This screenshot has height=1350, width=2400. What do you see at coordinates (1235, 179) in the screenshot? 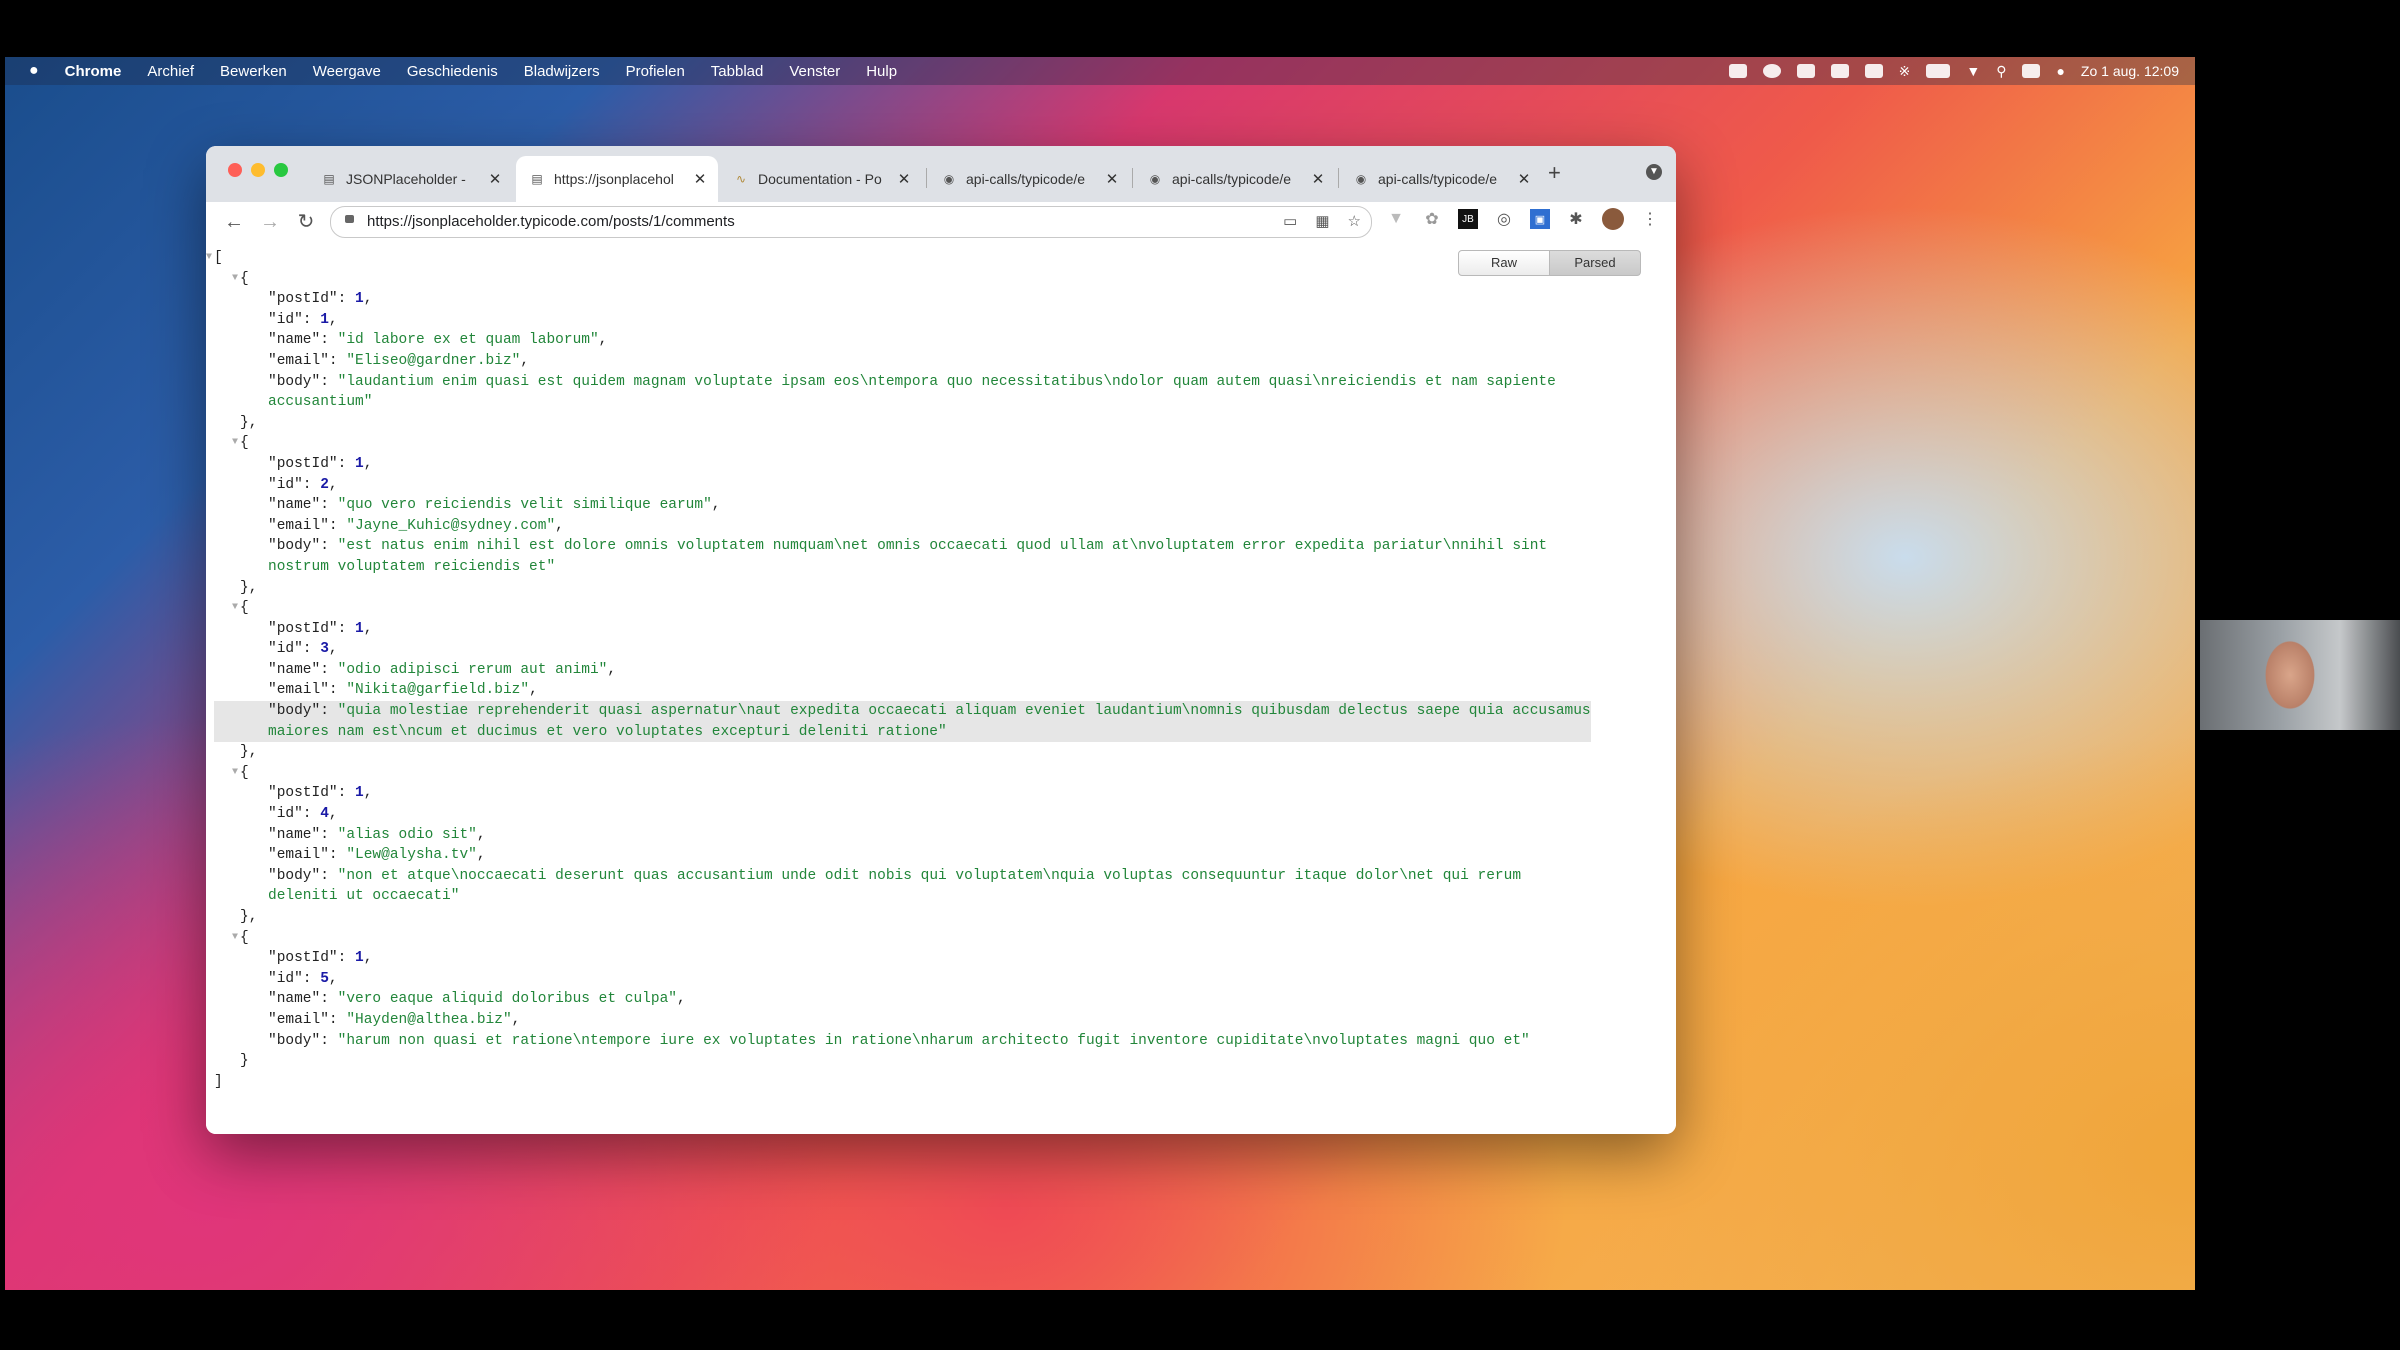
I see `tab-api-calls-2: ◉ api-calls/typicode/e ✕` at bounding box center [1235, 179].